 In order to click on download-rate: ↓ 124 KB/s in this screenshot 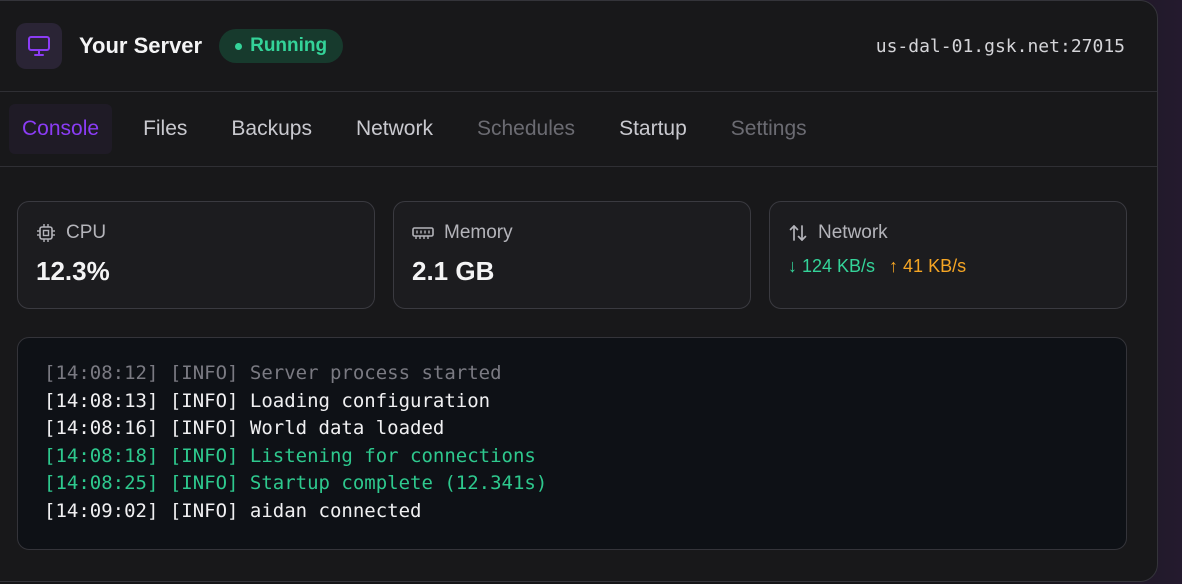, I will do `click(832, 266)`.